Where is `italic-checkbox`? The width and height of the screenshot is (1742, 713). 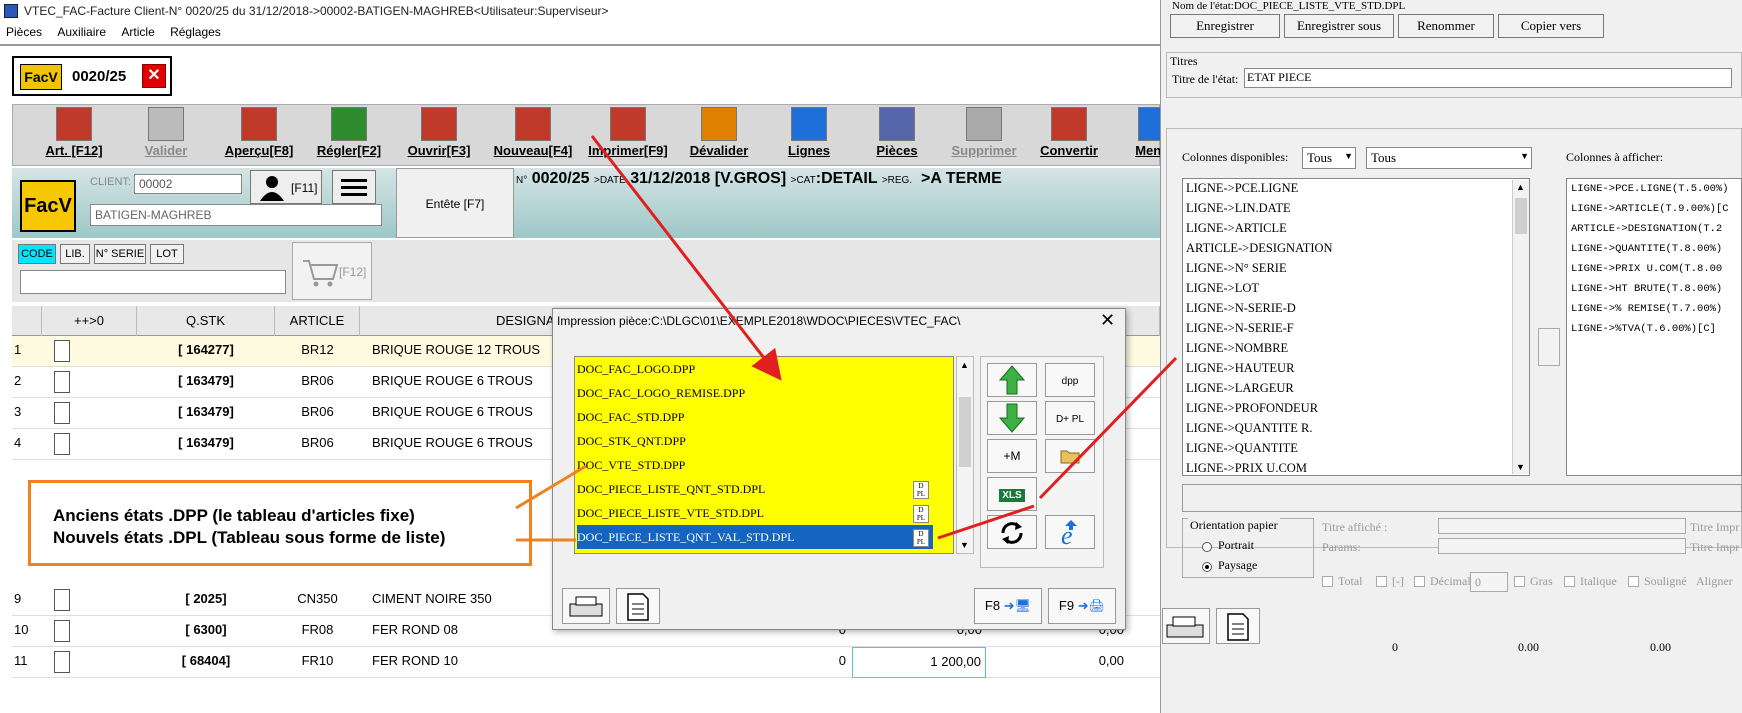 italic-checkbox is located at coordinates (1569, 581).